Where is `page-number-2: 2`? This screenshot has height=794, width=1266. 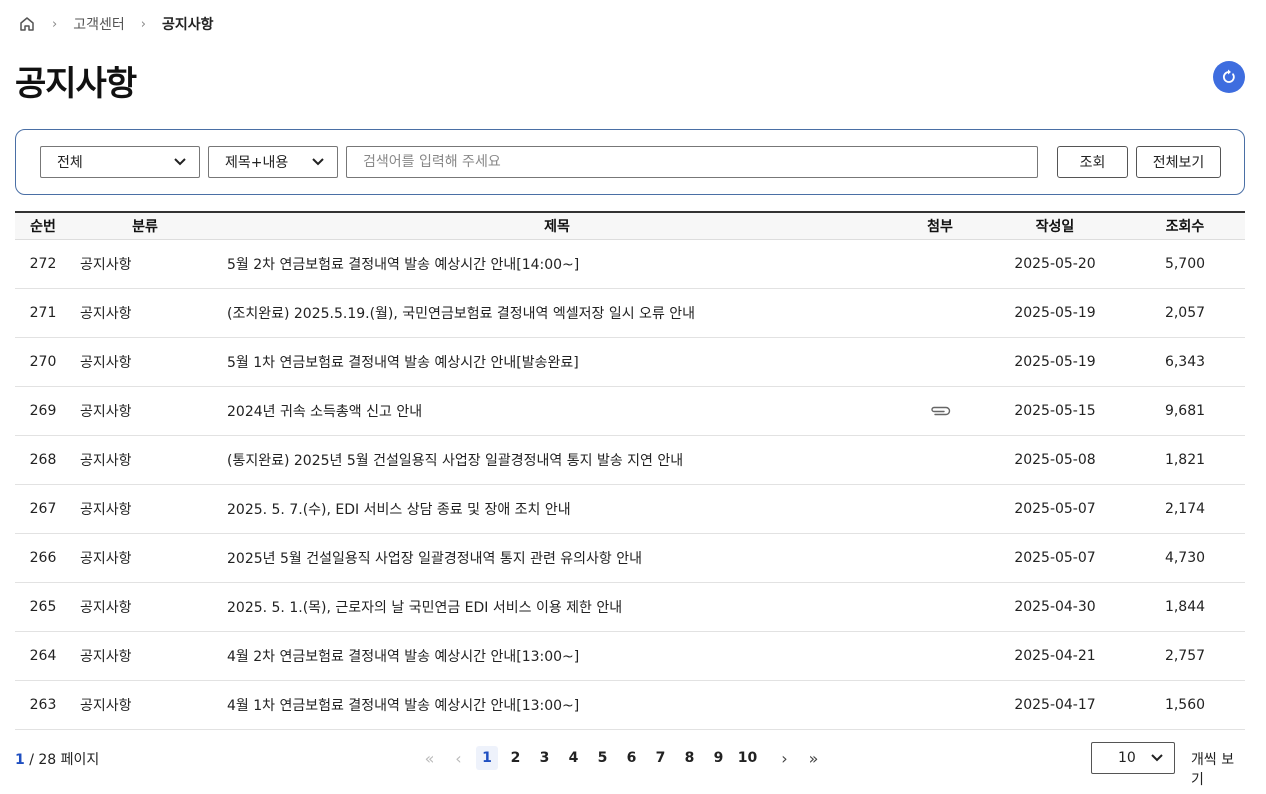
page-number-2: 2 is located at coordinates (515, 758).